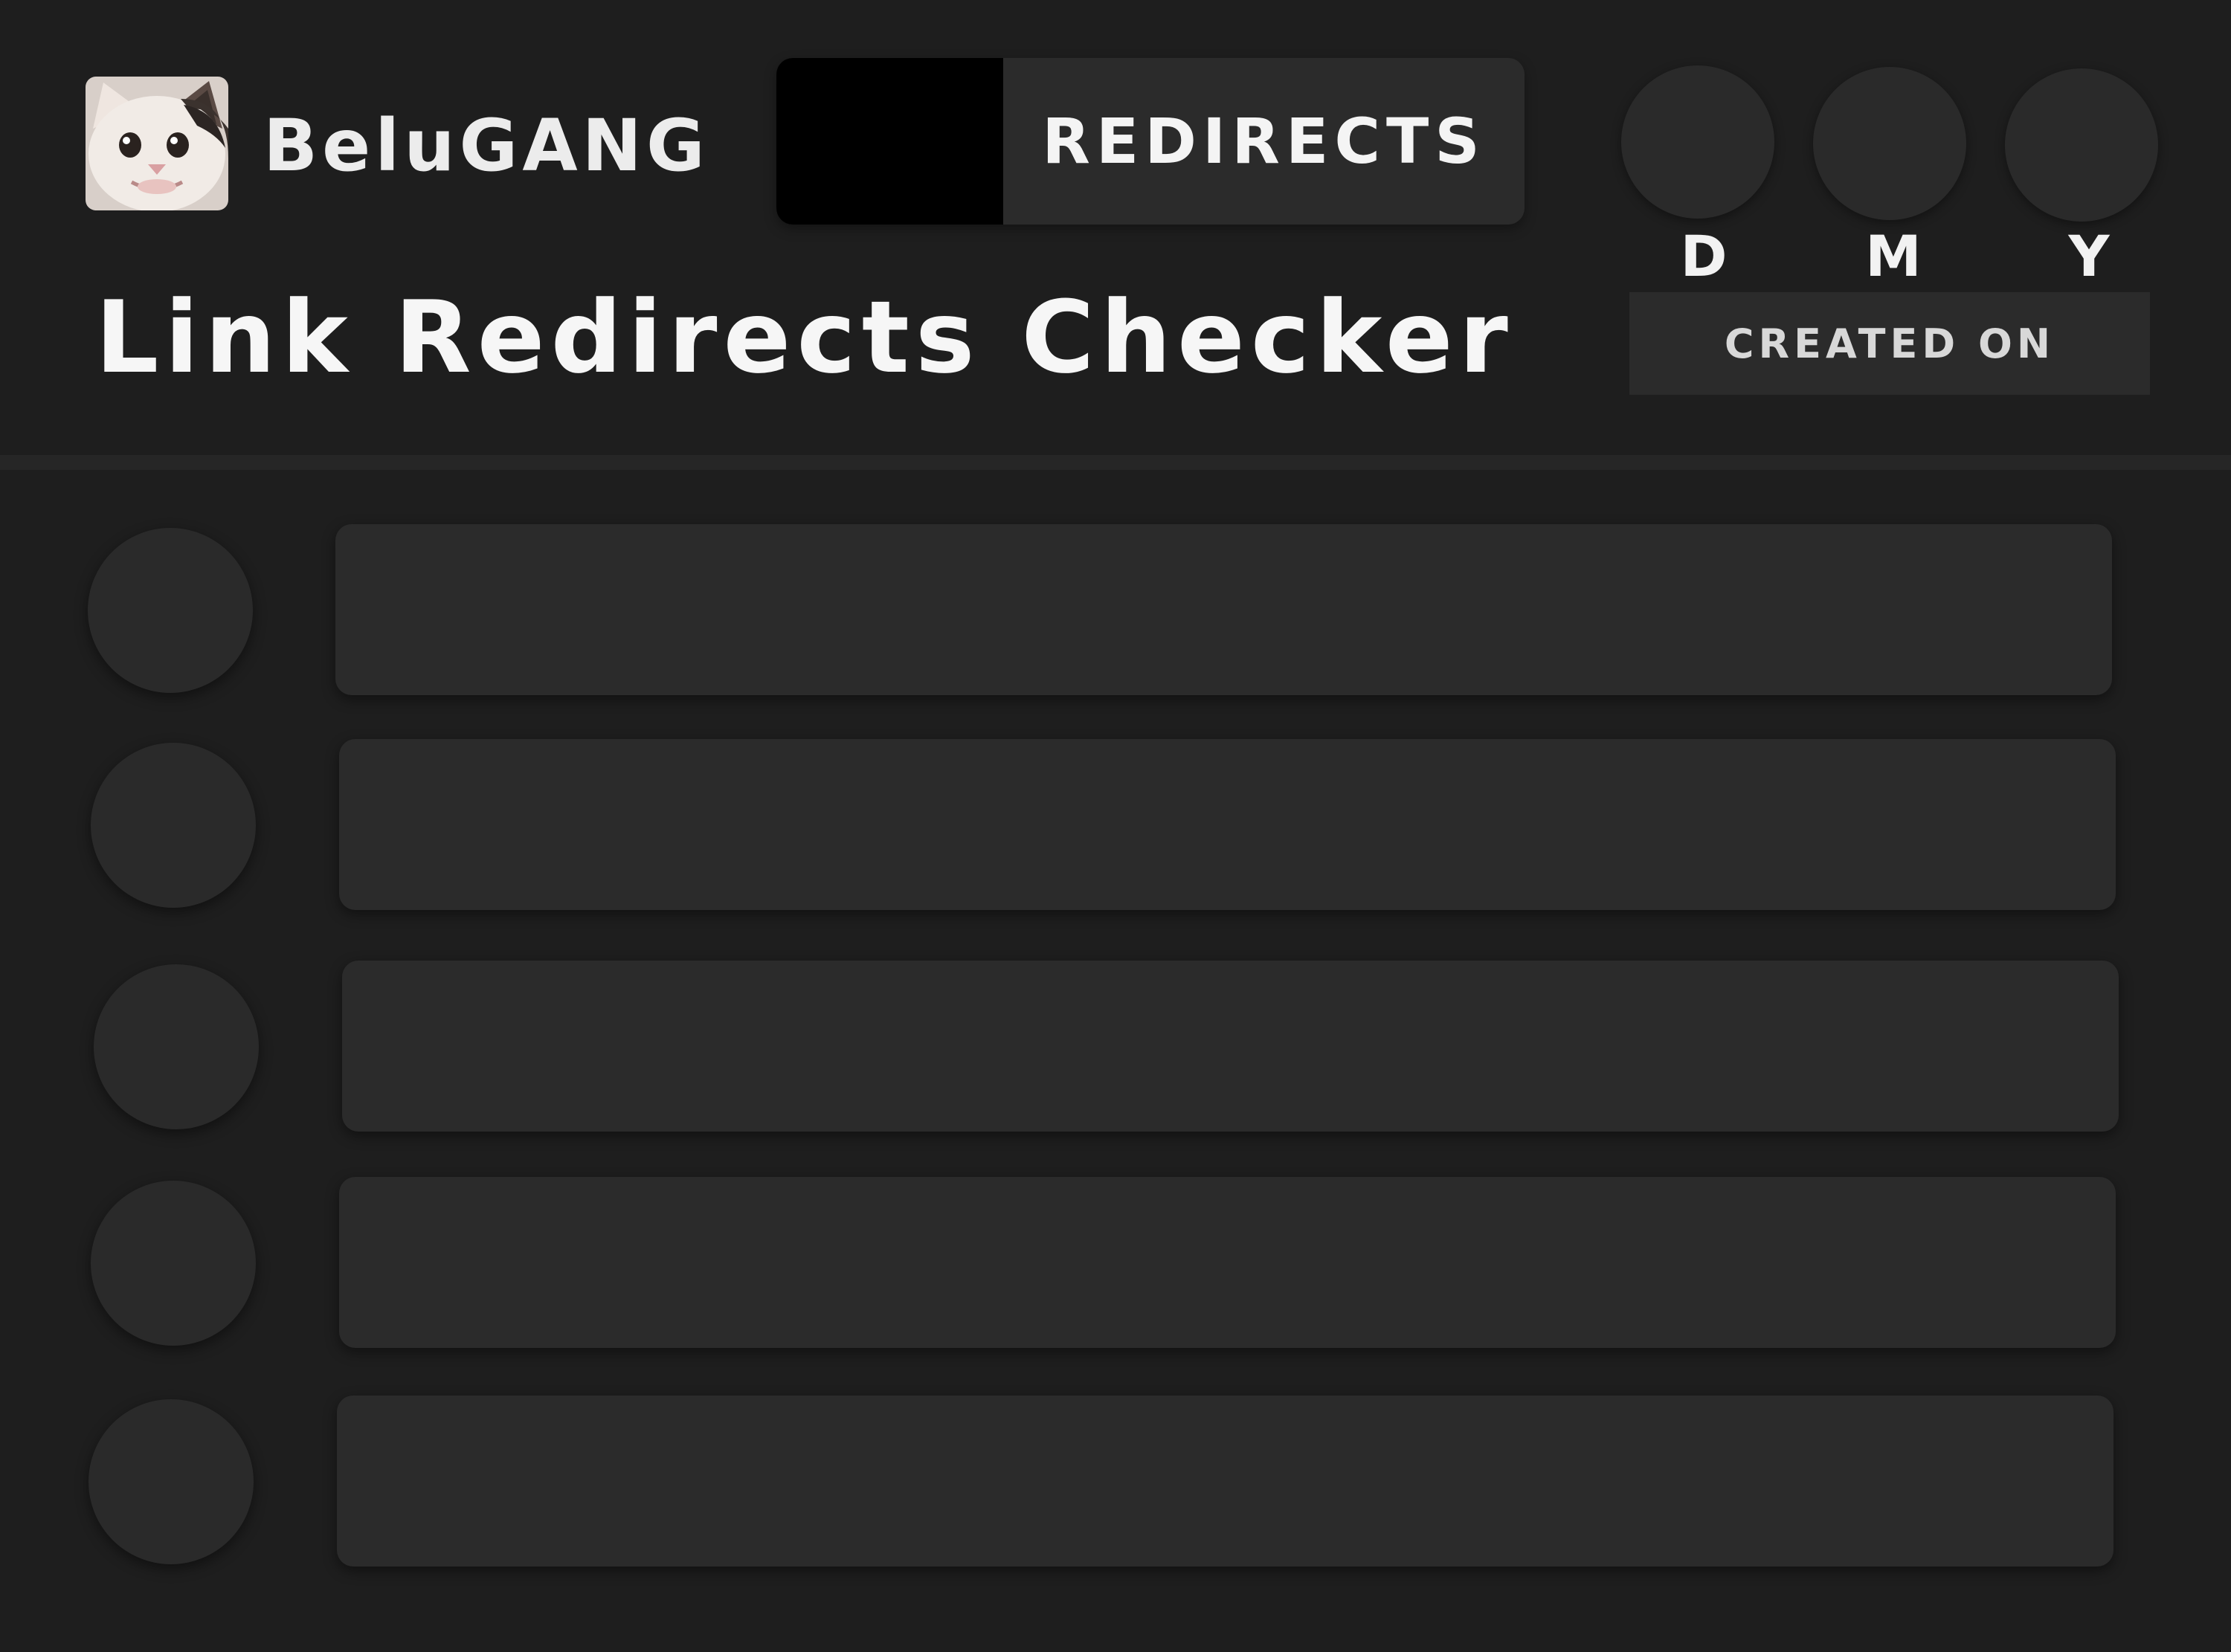 The height and width of the screenshot is (1652, 2231). Describe the element at coordinates (486, 145) in the screenshot. I see `brand-name: BeluGANG` at that location.